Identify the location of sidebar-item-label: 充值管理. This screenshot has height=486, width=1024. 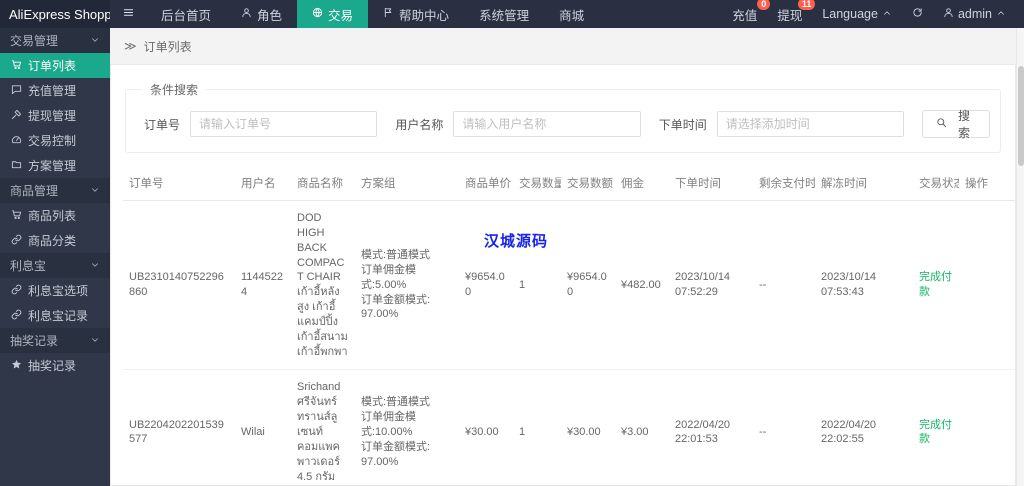
(52, 91).